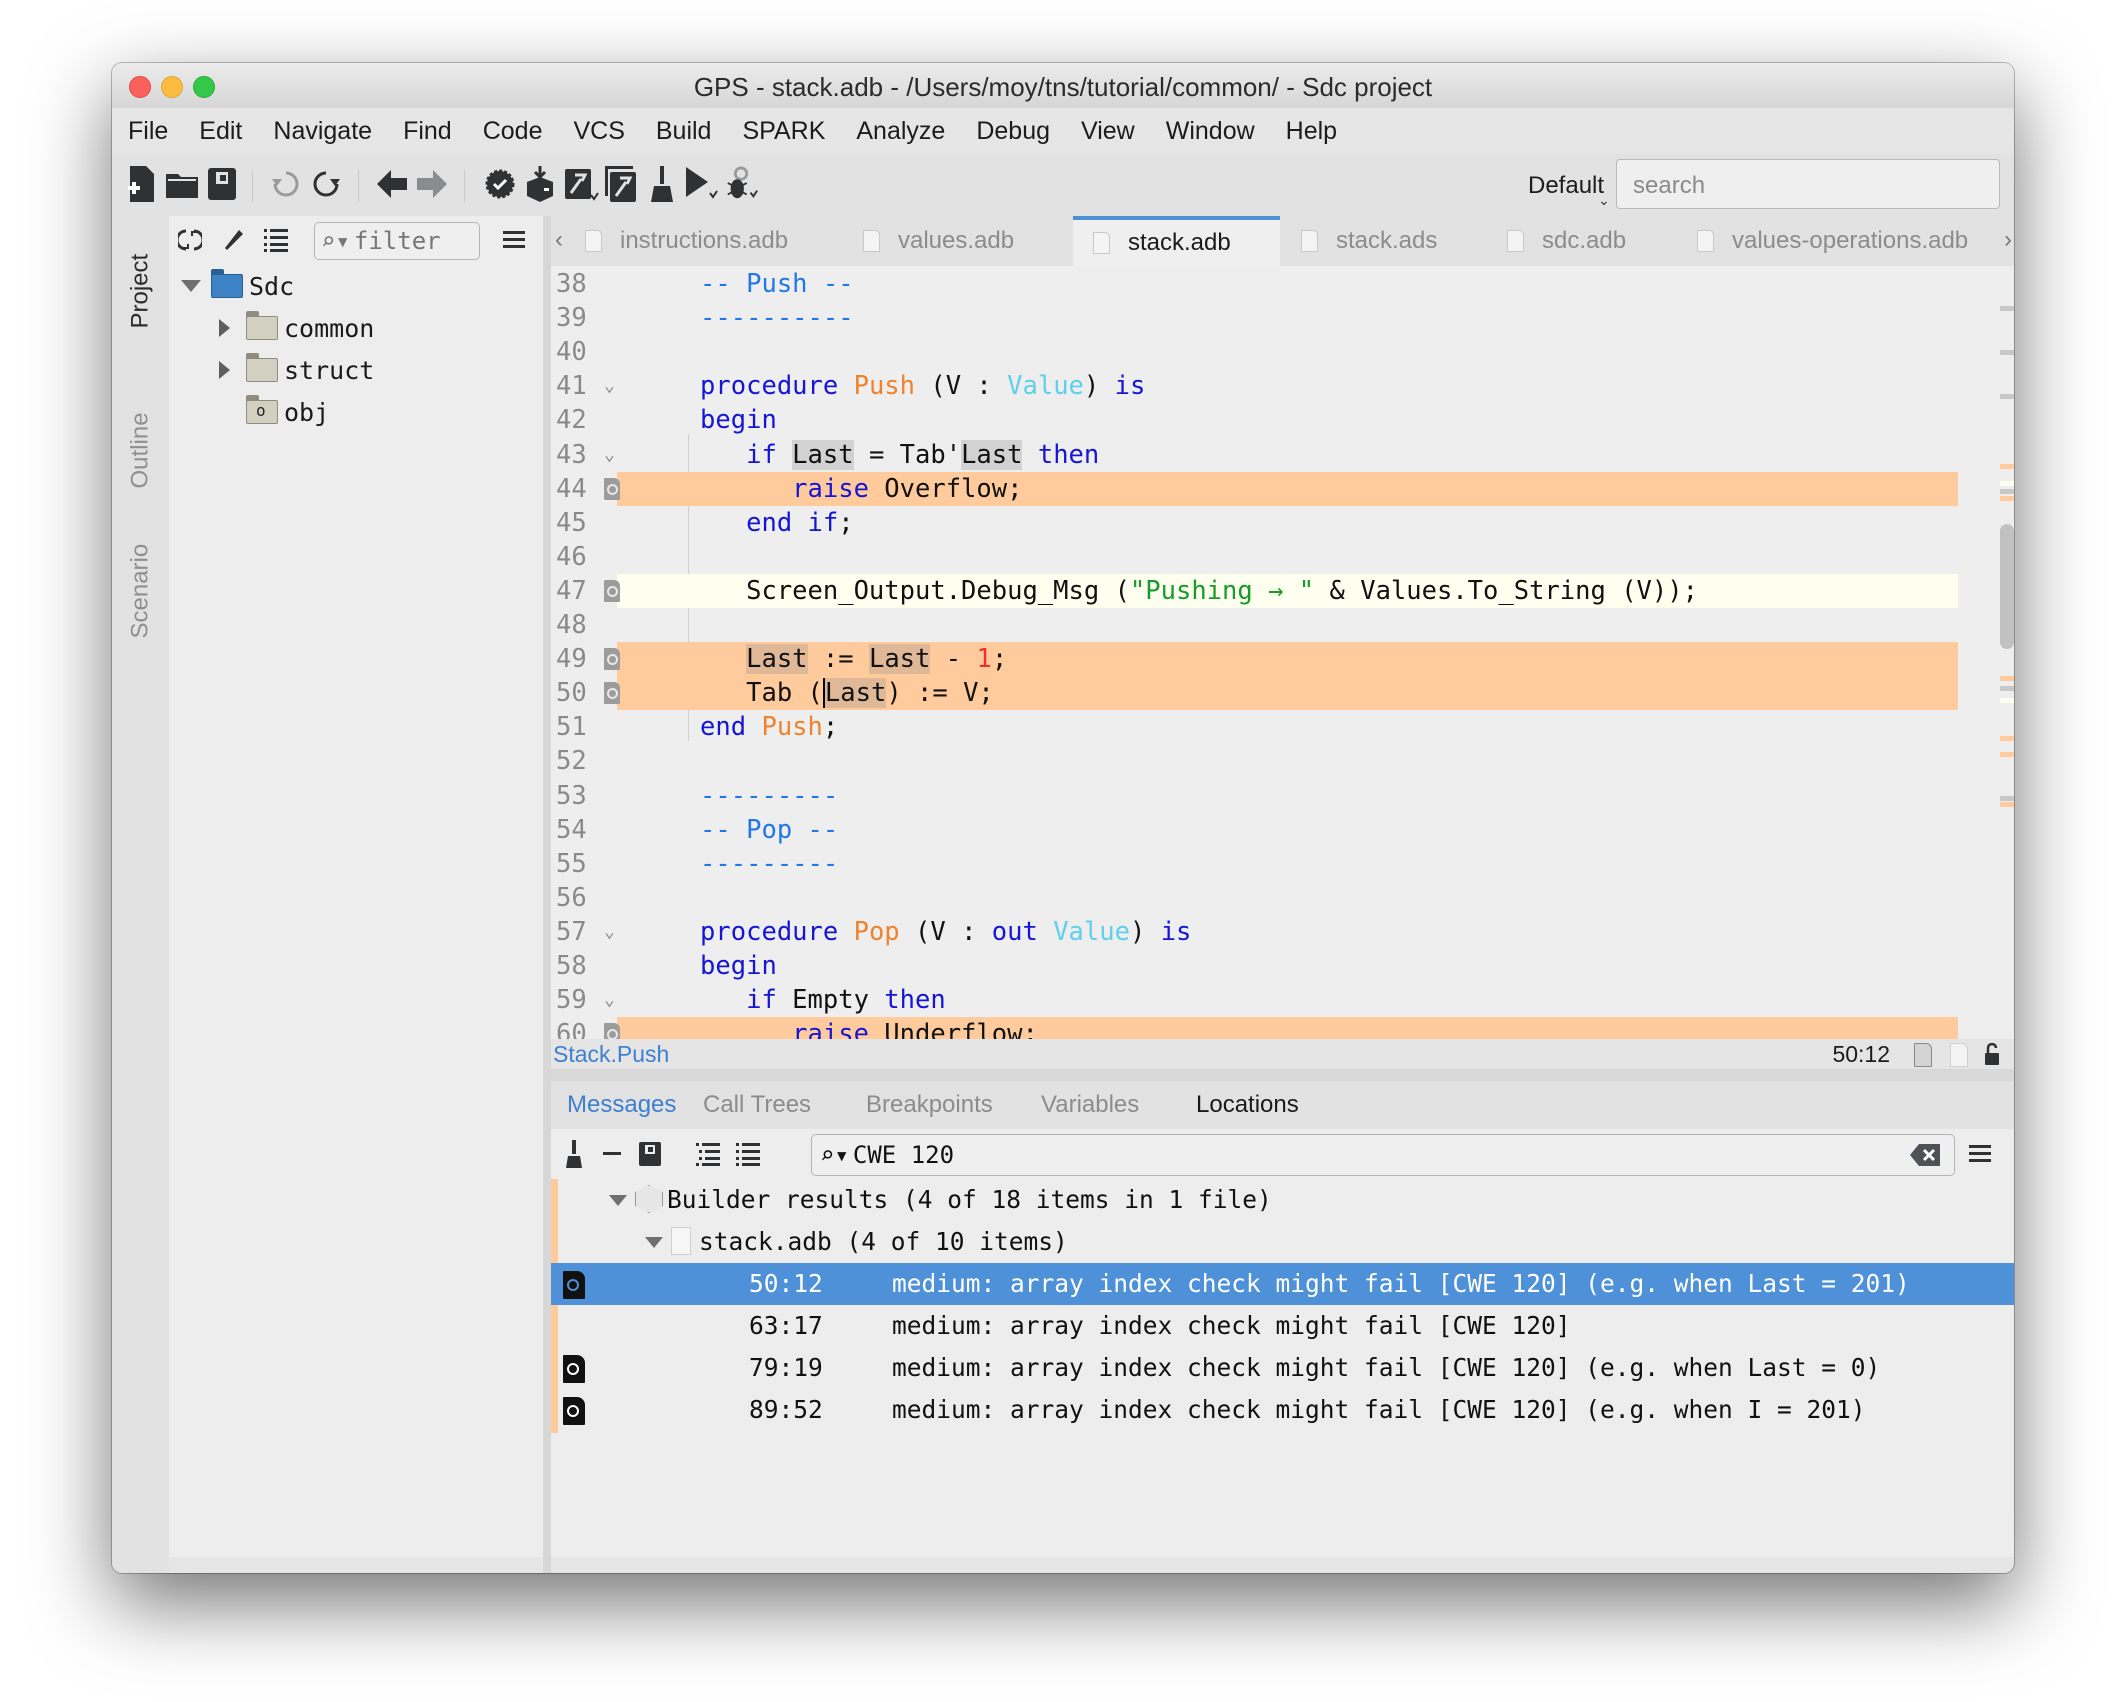 The height and width of the screenshot is (1702, 2126). Describe the element at coordinates (1254, 386) in the screenshot. I see `code-line: 41 ⌄ procedure Push (V : Value) is` at that location.